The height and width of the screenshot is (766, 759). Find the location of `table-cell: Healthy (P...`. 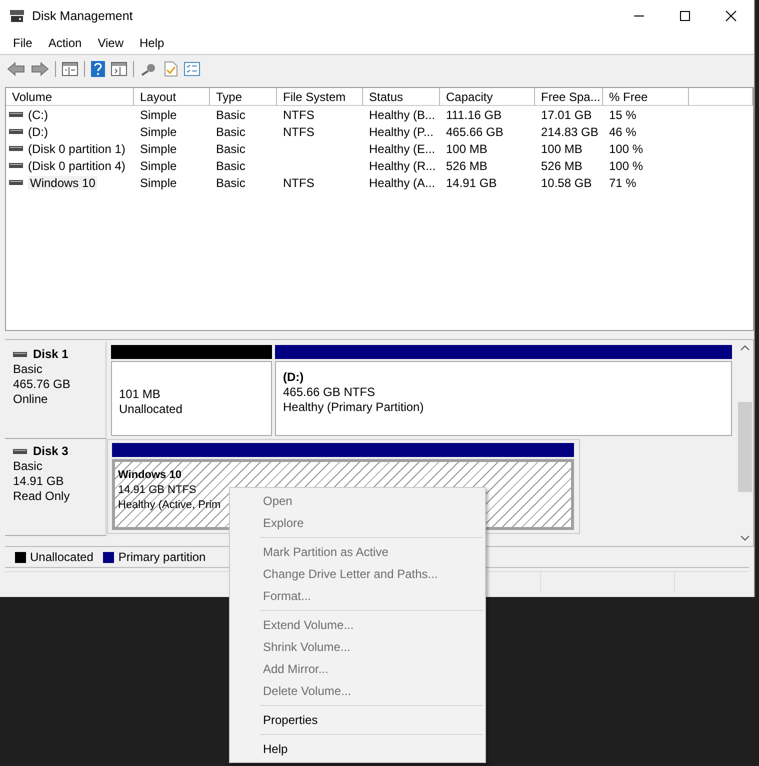

table-cell: Healthy (P... is located at coordinates (401, 131).